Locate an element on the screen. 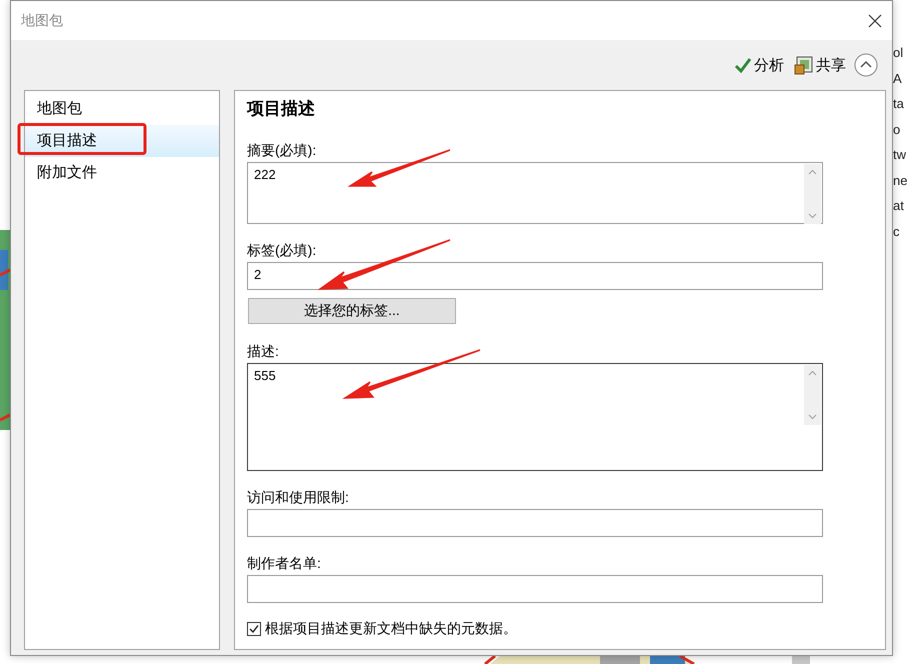 The width and height of the screenshot is (907, 664). field-label: 制作者名单: is located at coordinates (284, 563).